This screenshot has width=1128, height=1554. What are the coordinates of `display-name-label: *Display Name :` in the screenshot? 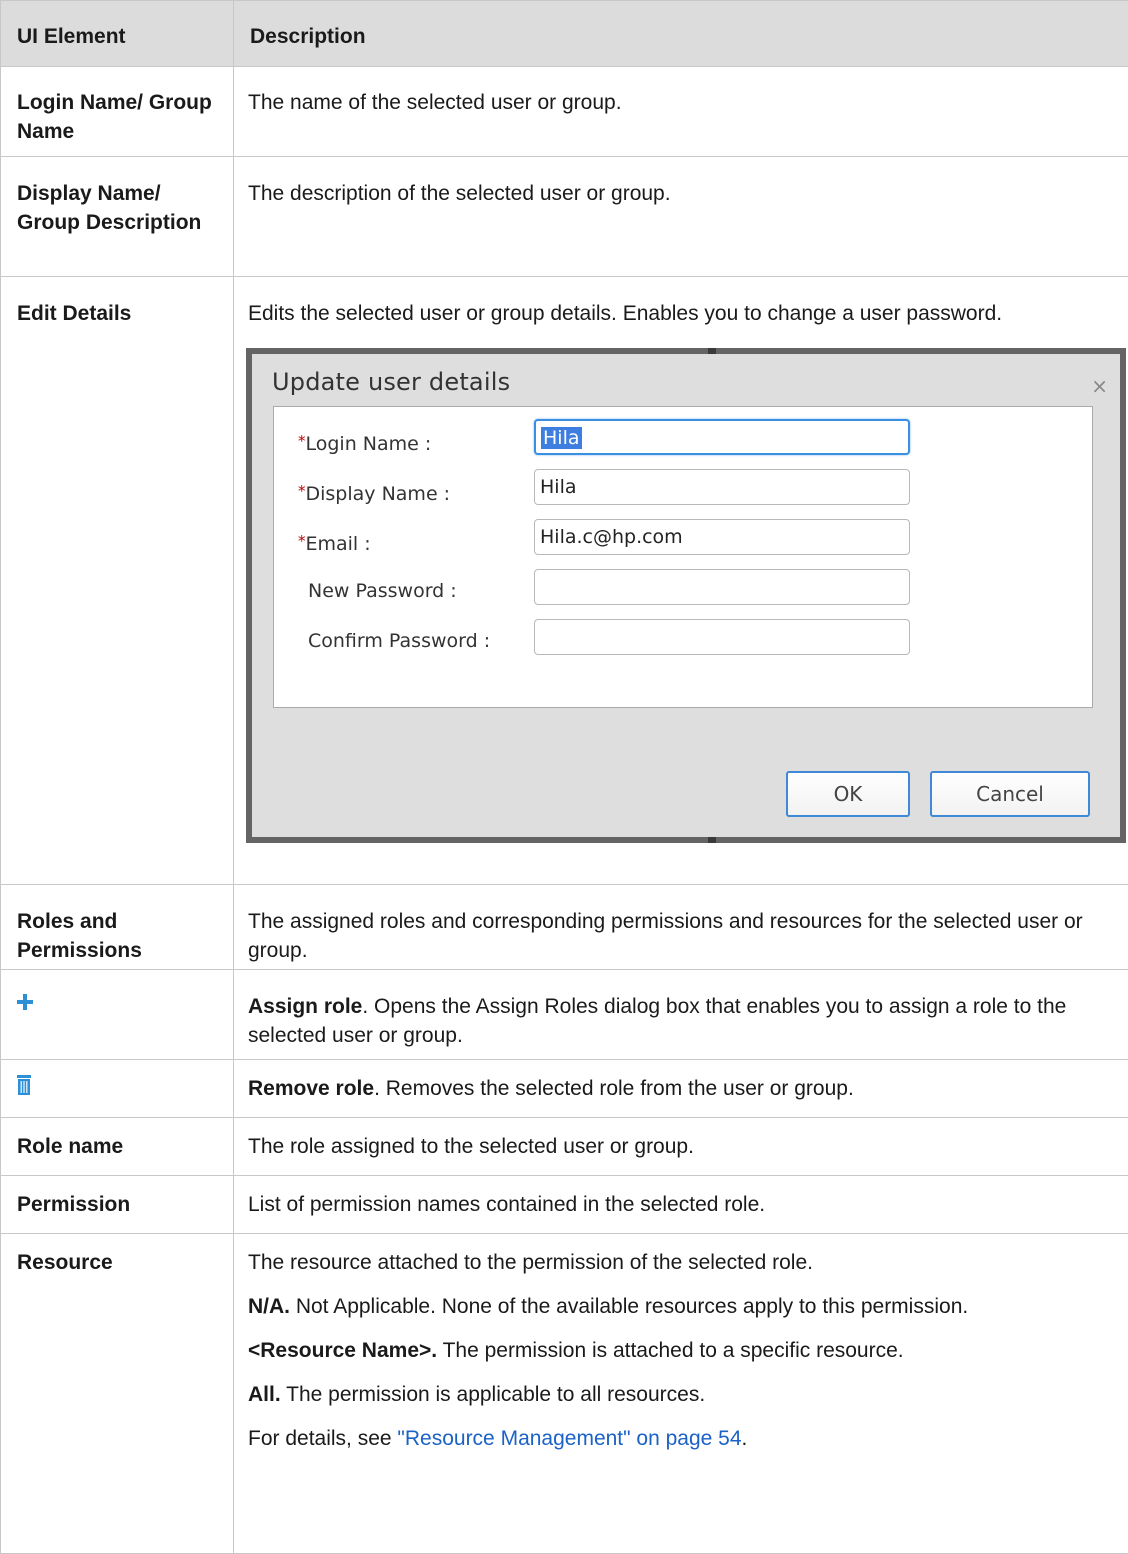 It's located at (374, 493).